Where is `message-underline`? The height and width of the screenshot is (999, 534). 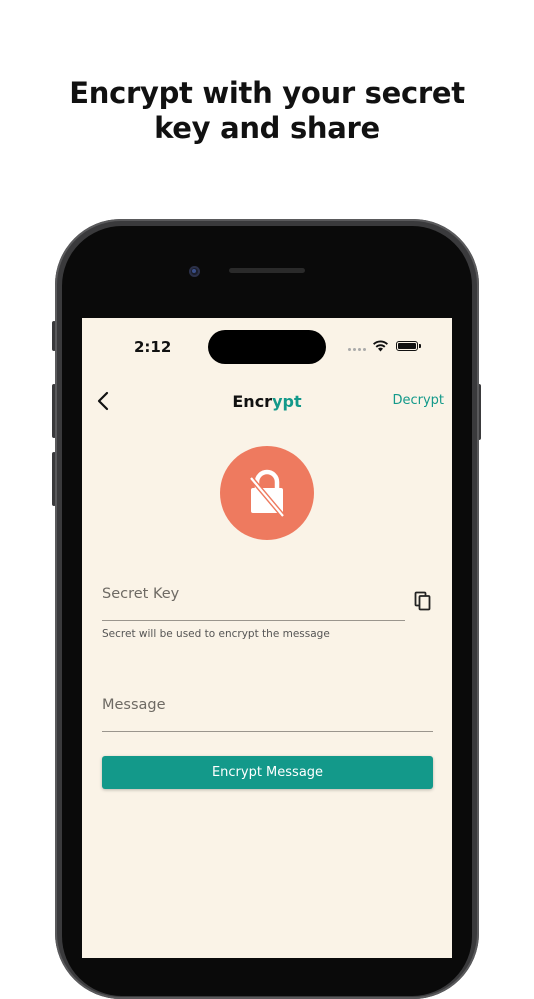
message-underline is located at coordinates (267, 731).